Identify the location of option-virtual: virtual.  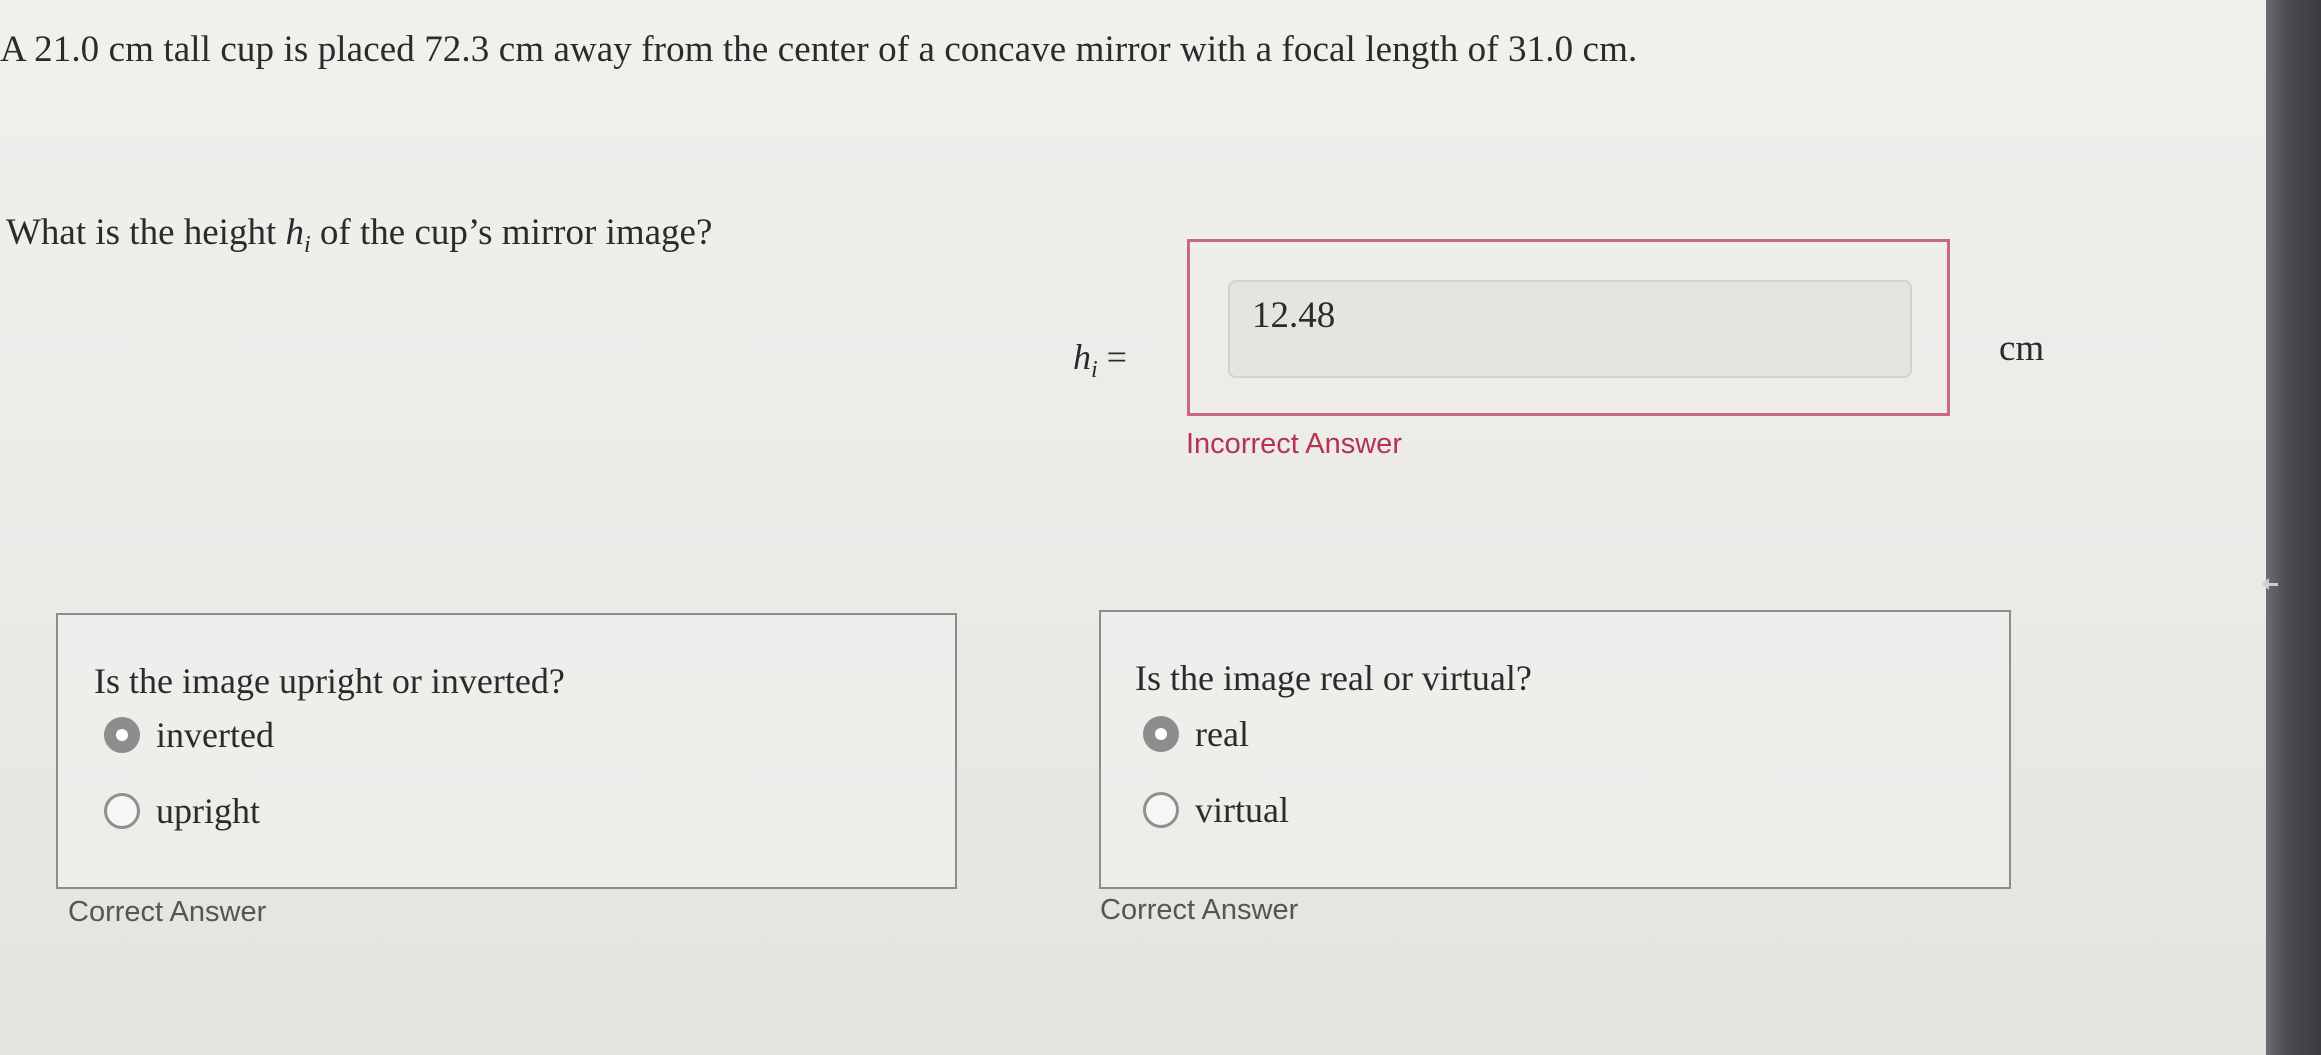
(1216, 810).